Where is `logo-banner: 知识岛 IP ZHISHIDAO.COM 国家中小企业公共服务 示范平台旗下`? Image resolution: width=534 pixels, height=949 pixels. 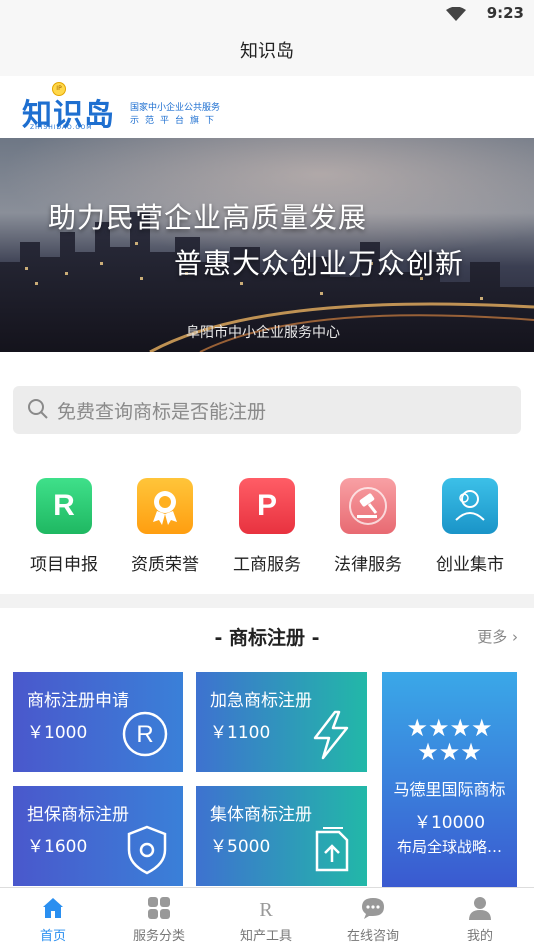
logo-banner: 知识岛 IP ZHISHIDAO.COM 国家中小企业公共服务 示范平台旗下 is located at coordinates (267, 107).